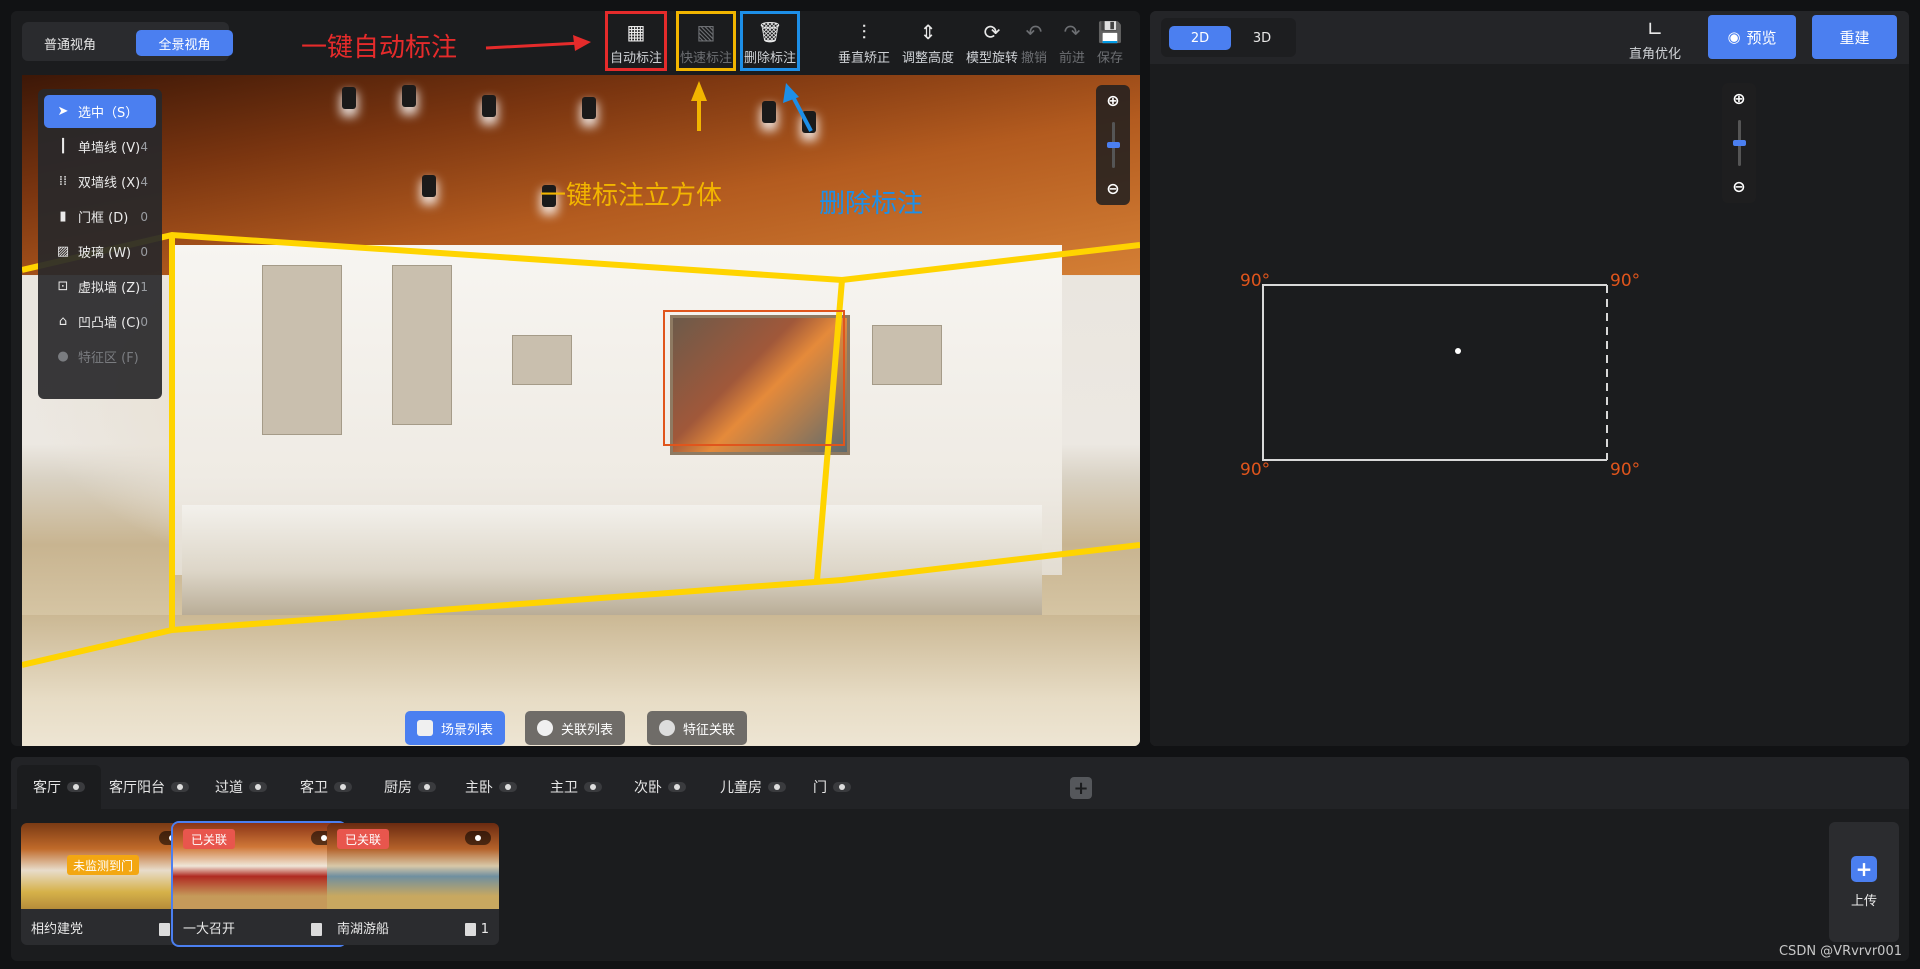  I want to click on scene-card: 未监测到门相约建党0, so click(107, 884).